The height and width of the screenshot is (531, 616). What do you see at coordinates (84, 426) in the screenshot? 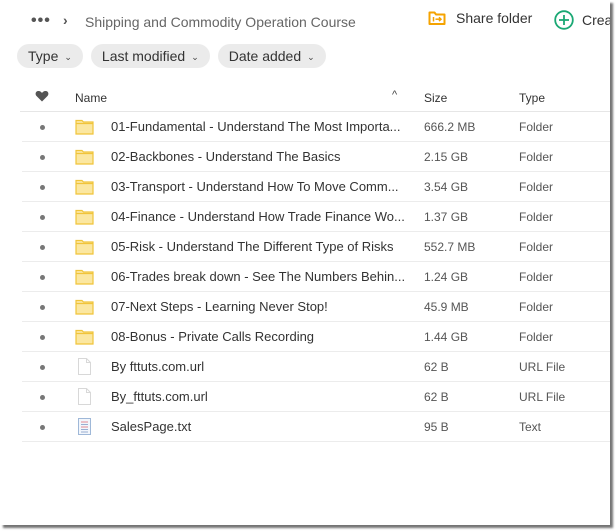
I see `text-file-icon` at bounding box center [84, 426].